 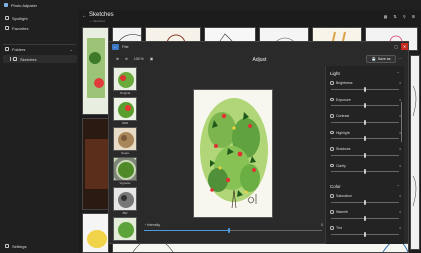 I want to click on slider-shadows: Shadows 0, so click(x=366, y=153).